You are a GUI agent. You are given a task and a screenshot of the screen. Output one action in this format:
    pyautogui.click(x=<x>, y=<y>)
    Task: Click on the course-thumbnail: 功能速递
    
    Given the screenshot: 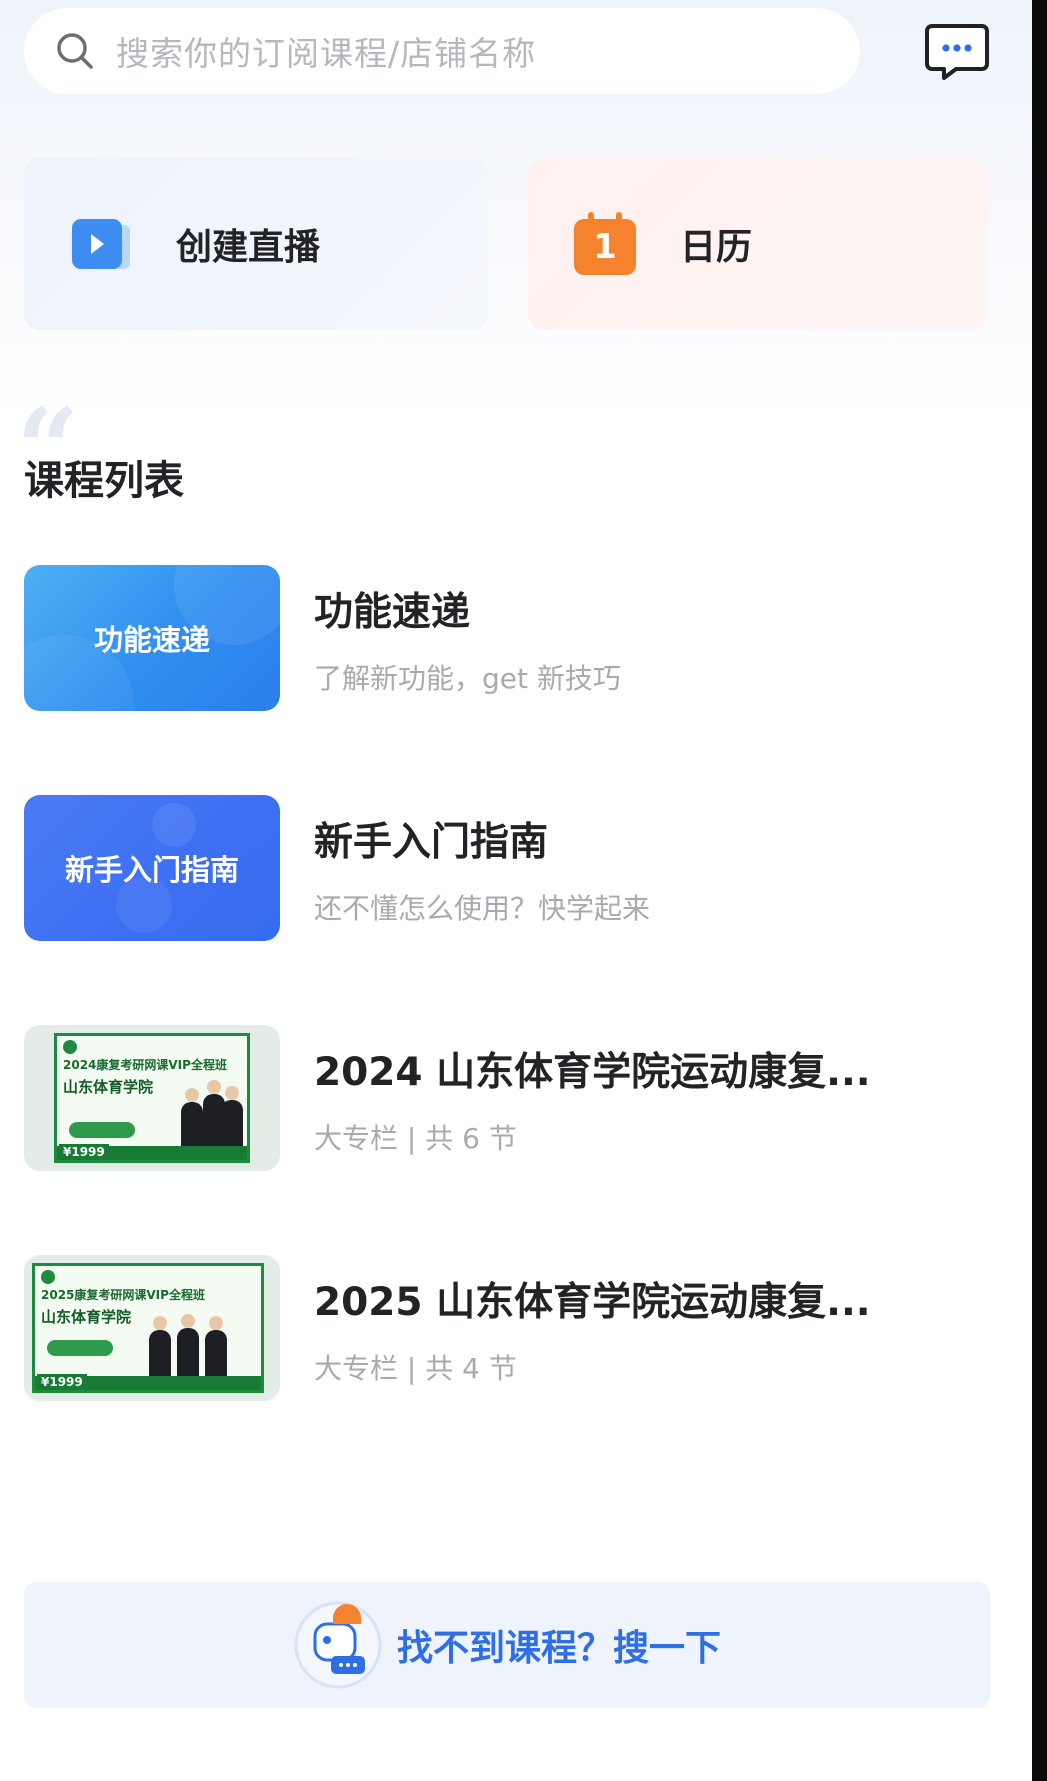 What is the action you would take?
    pyautogui.click(x=152, y=638)
    